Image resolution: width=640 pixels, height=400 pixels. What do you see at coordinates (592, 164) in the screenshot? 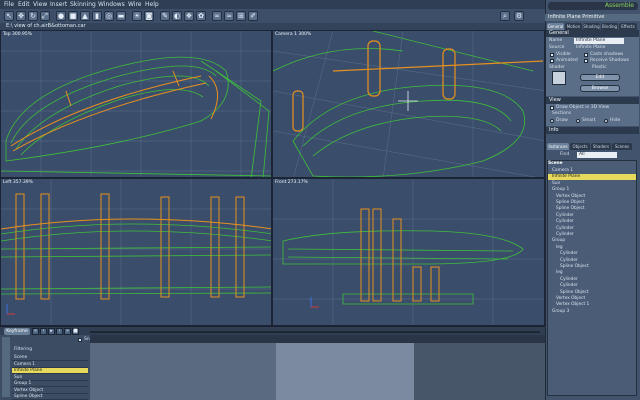
I see `scene-tree-title: Scene` at bounding box center [592, 164].